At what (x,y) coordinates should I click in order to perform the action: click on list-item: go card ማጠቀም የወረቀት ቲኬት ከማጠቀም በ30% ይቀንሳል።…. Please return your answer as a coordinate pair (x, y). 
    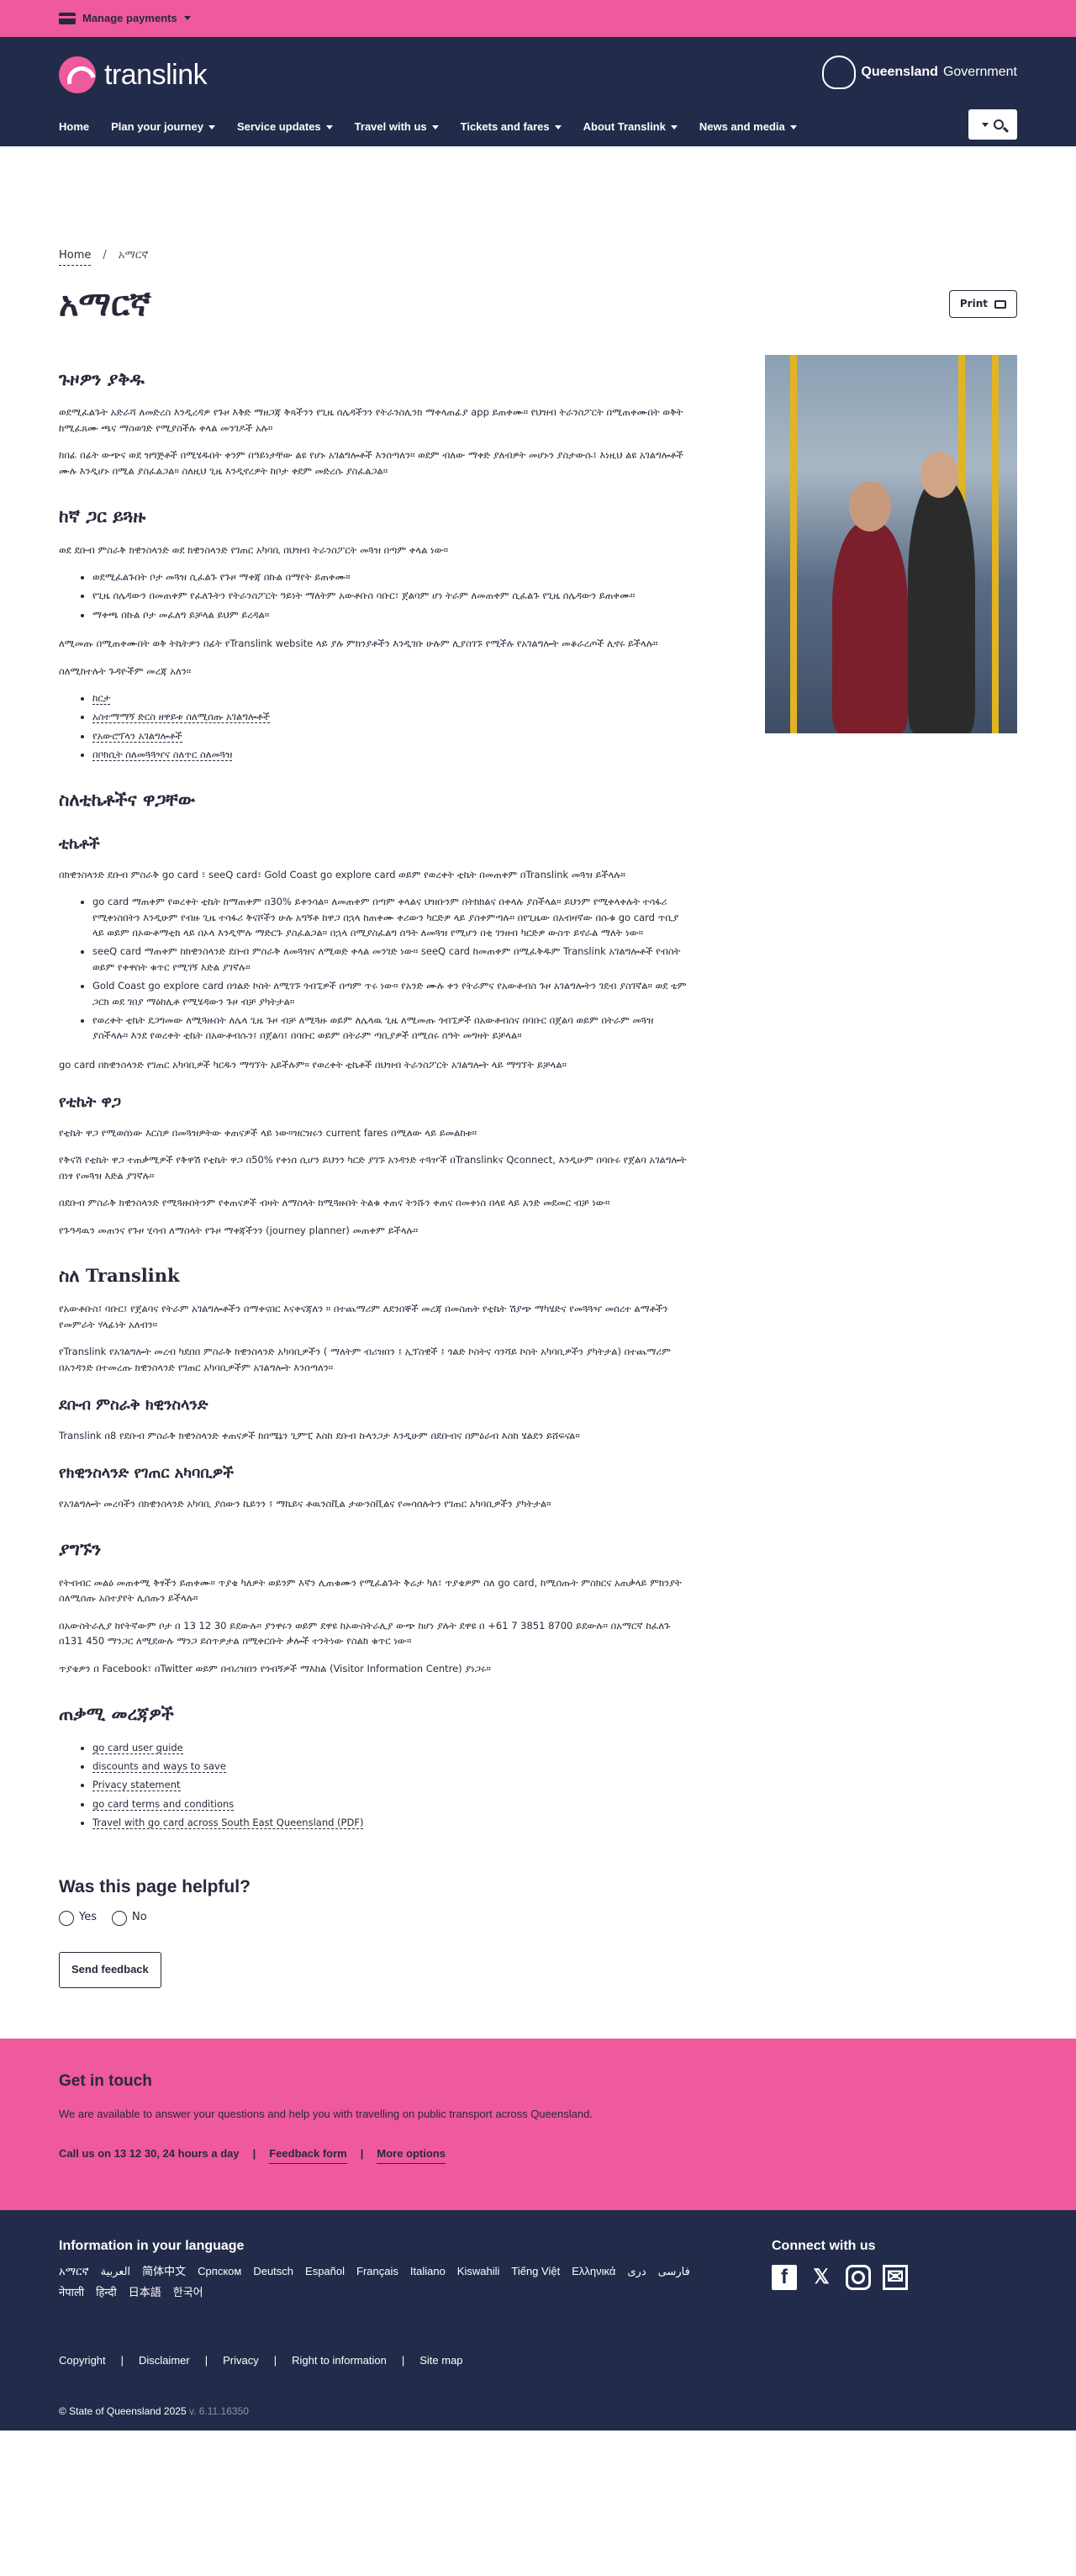
    Looking at the image, I should click on (390, 917).